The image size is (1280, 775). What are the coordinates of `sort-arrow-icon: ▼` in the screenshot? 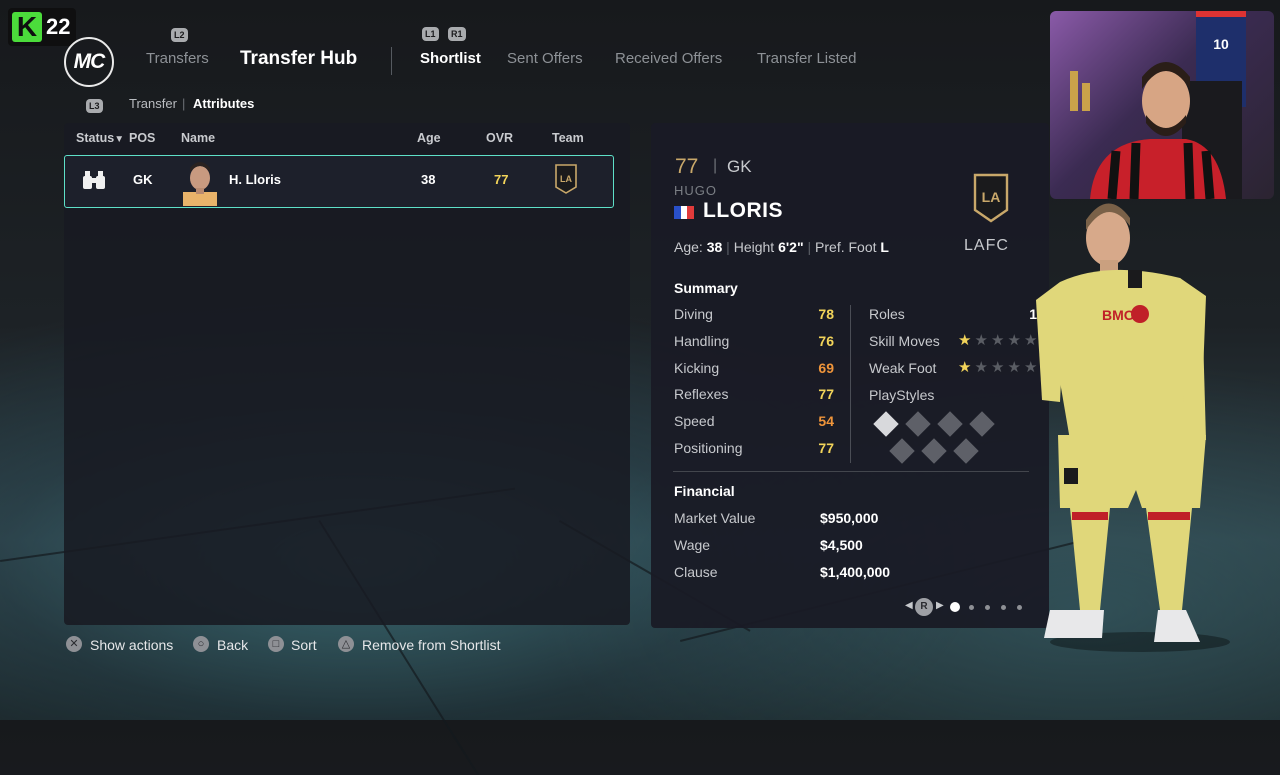 It's located at (119, 139).